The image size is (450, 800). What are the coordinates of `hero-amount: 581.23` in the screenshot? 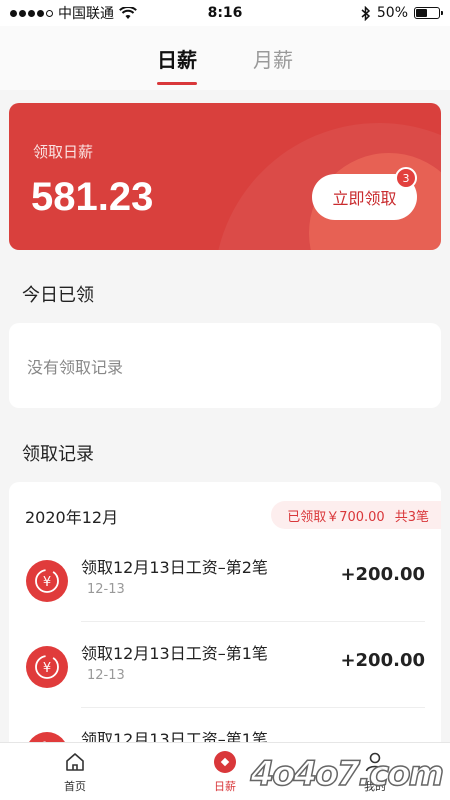 It's located at (92, 197).